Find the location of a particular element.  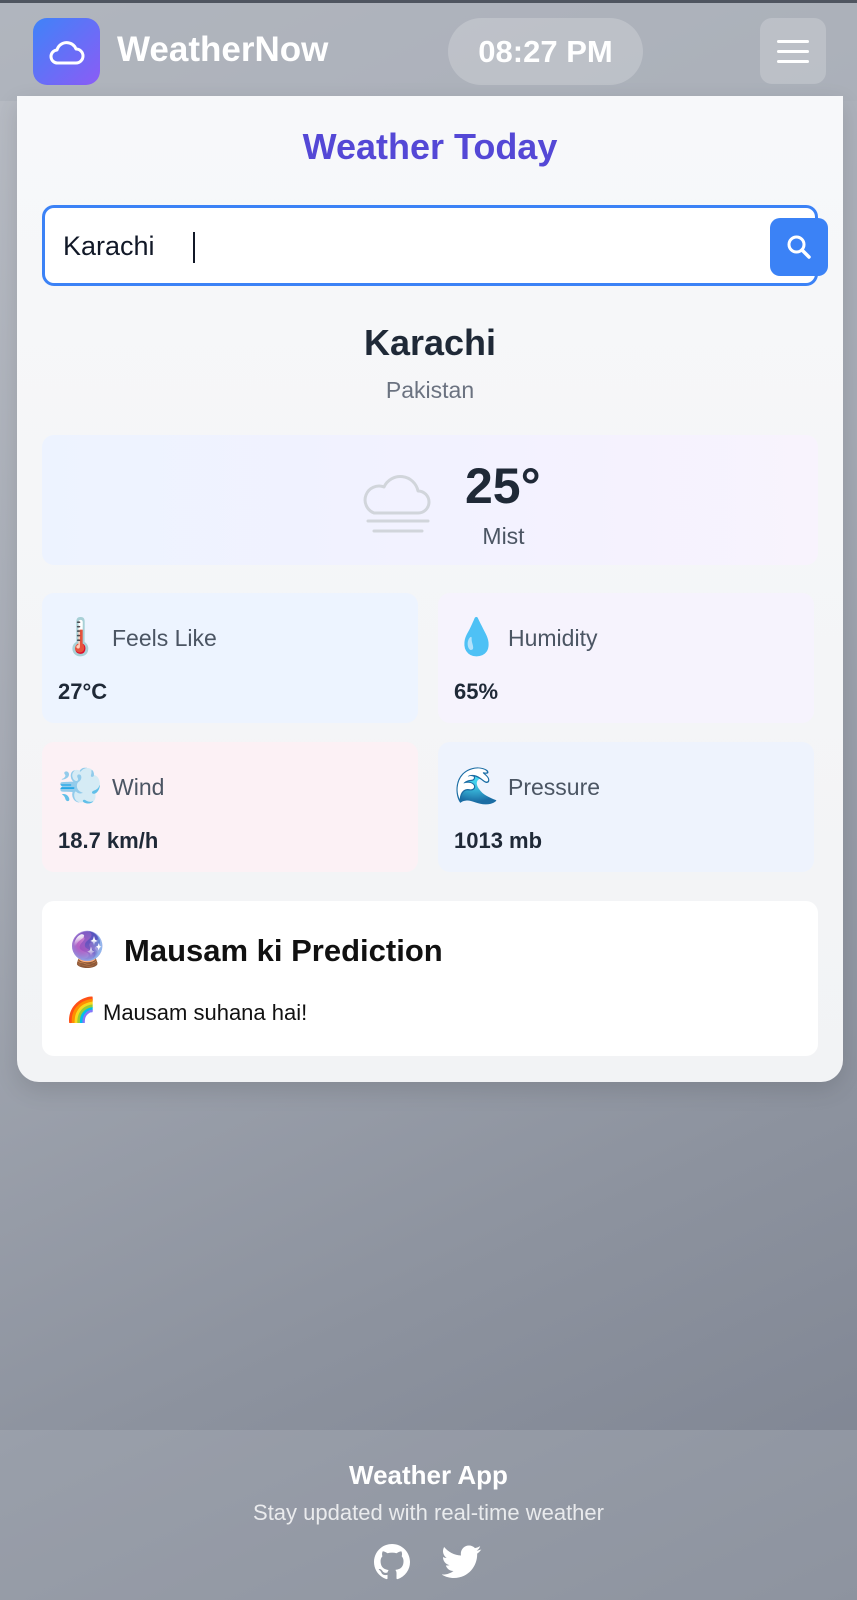

stat-wind: 💨 Wind 18.7 km/h is located at coordinates (230, 807).